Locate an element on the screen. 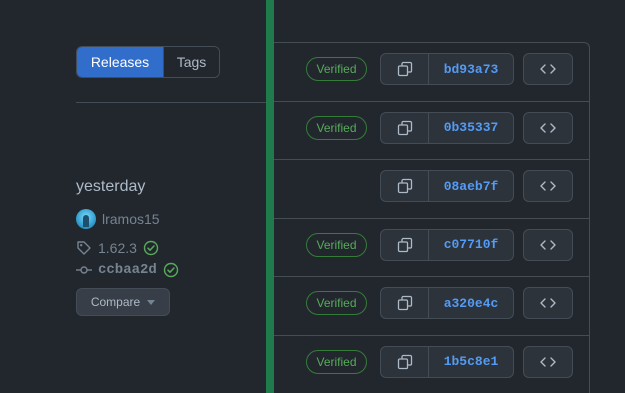 This screenshot has height=393, width=625. commit-sha: ccbaa2d is located at coordinates (127, 270).